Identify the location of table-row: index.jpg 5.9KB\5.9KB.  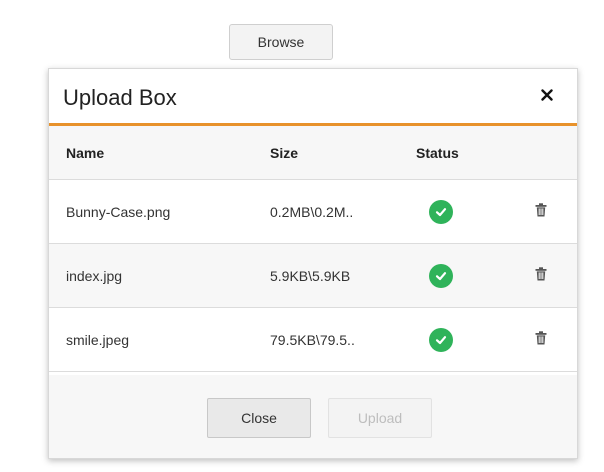
(313, 276).